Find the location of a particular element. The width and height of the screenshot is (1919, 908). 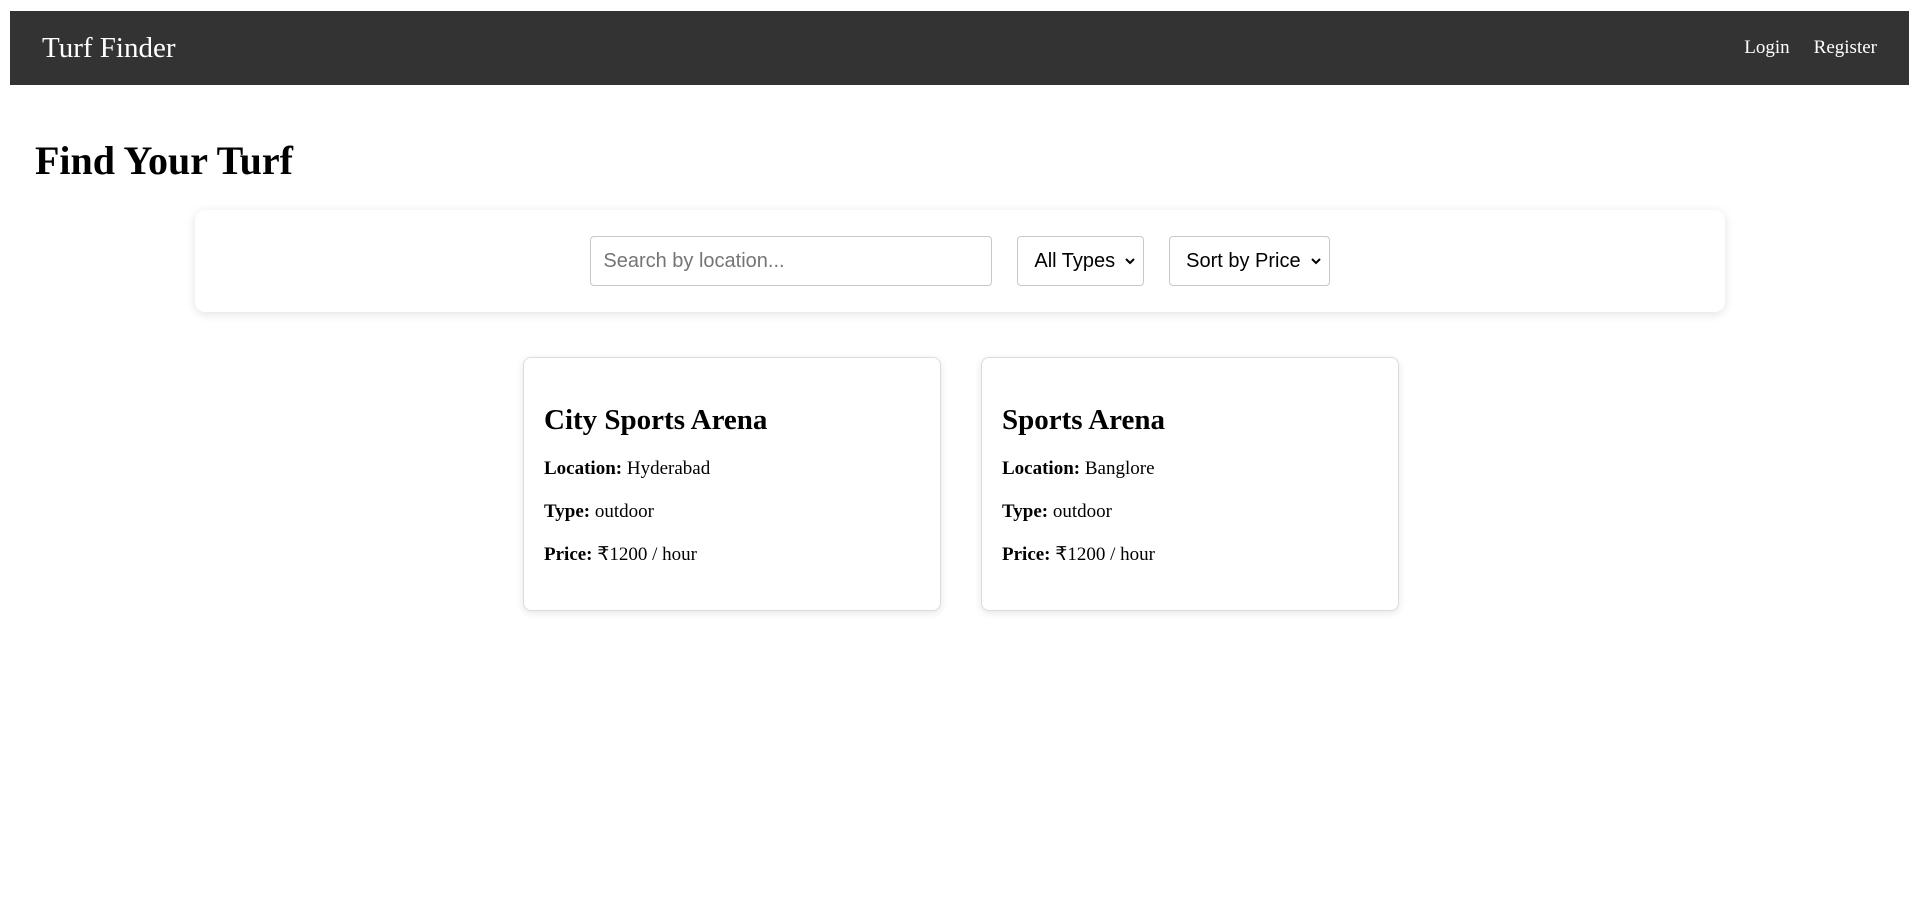

login-link: Login is located at coordinates (1766, 48).